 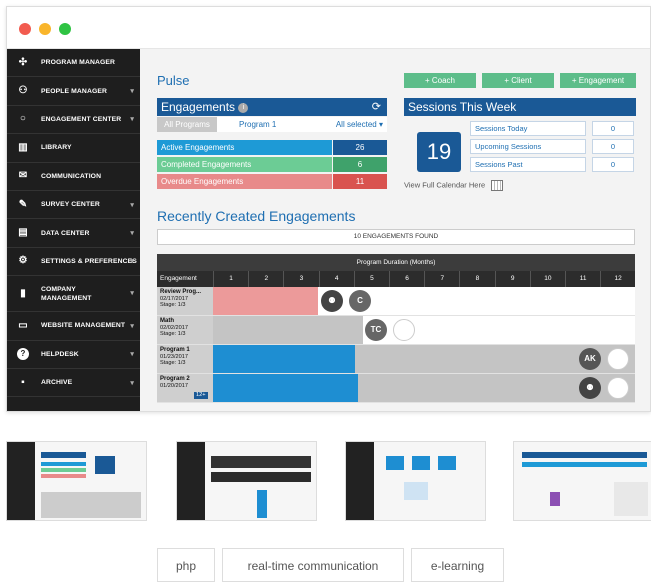 What do you see at coordinates (396, 262) in the screenshot?
I see `gantt-title: Program Duration (Months)` at bounding box center [396, 262].